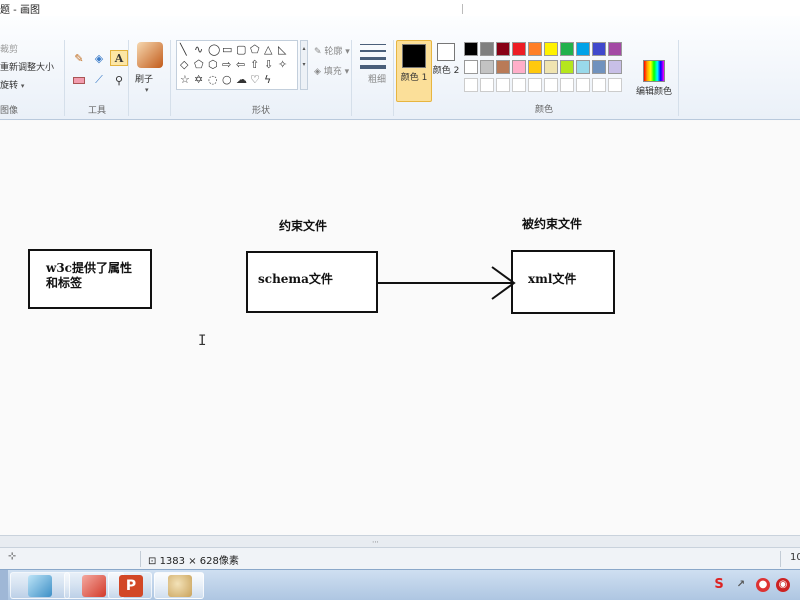 The image size is (800, 600). What do you see at coordinates (795, 557) in the screenshot?
I see `zoom-level: 10` at bounding box center [795, 557].